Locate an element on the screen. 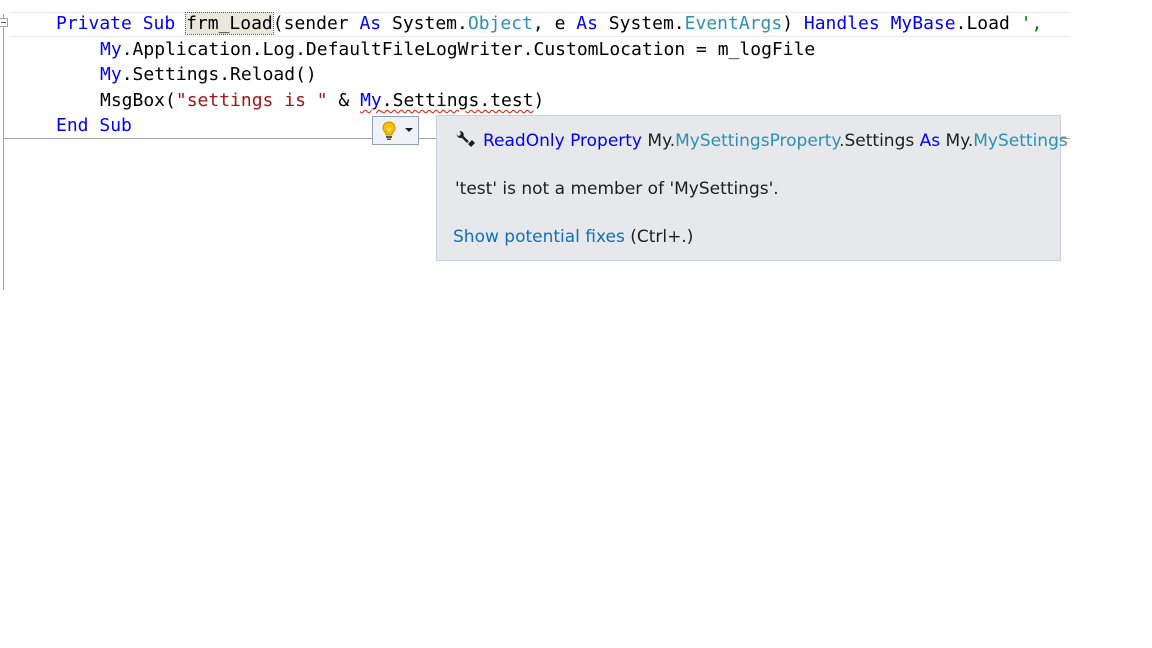  string-literal: "settings is " is located at coordinates (251, 100).